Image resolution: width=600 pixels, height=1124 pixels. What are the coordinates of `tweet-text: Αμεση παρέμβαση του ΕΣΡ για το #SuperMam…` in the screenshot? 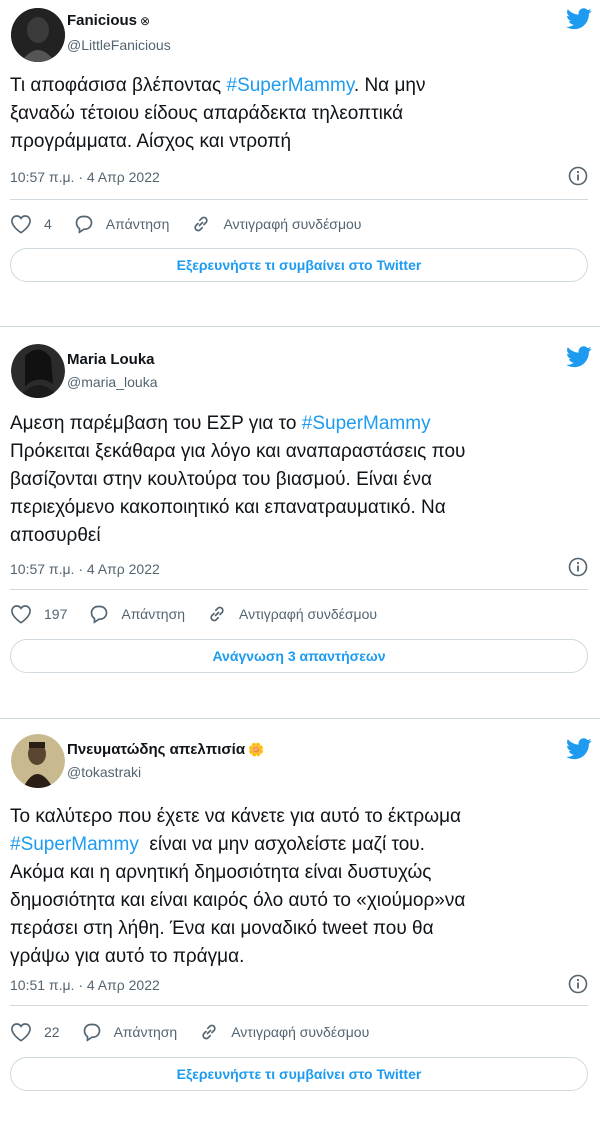 It's located at (238, 479).